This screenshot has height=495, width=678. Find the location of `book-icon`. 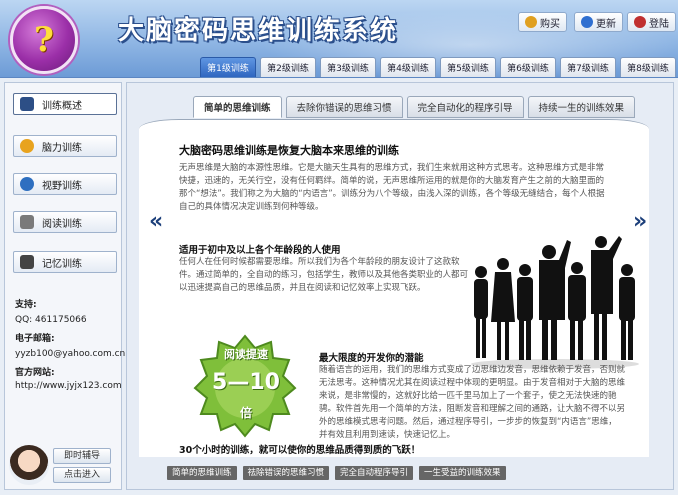

book-icon is located at coordinates (27, 222).